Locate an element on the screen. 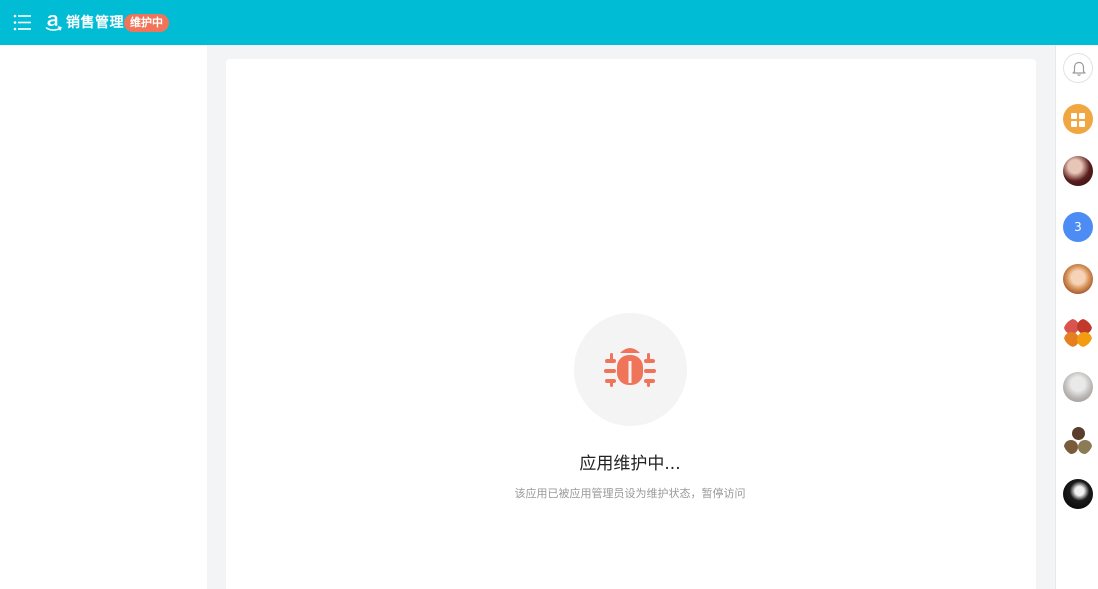 The height and width of the screenshot is (589, 1098). maintenance-status-badge: 维护中 is located at coordinates (146, 23).